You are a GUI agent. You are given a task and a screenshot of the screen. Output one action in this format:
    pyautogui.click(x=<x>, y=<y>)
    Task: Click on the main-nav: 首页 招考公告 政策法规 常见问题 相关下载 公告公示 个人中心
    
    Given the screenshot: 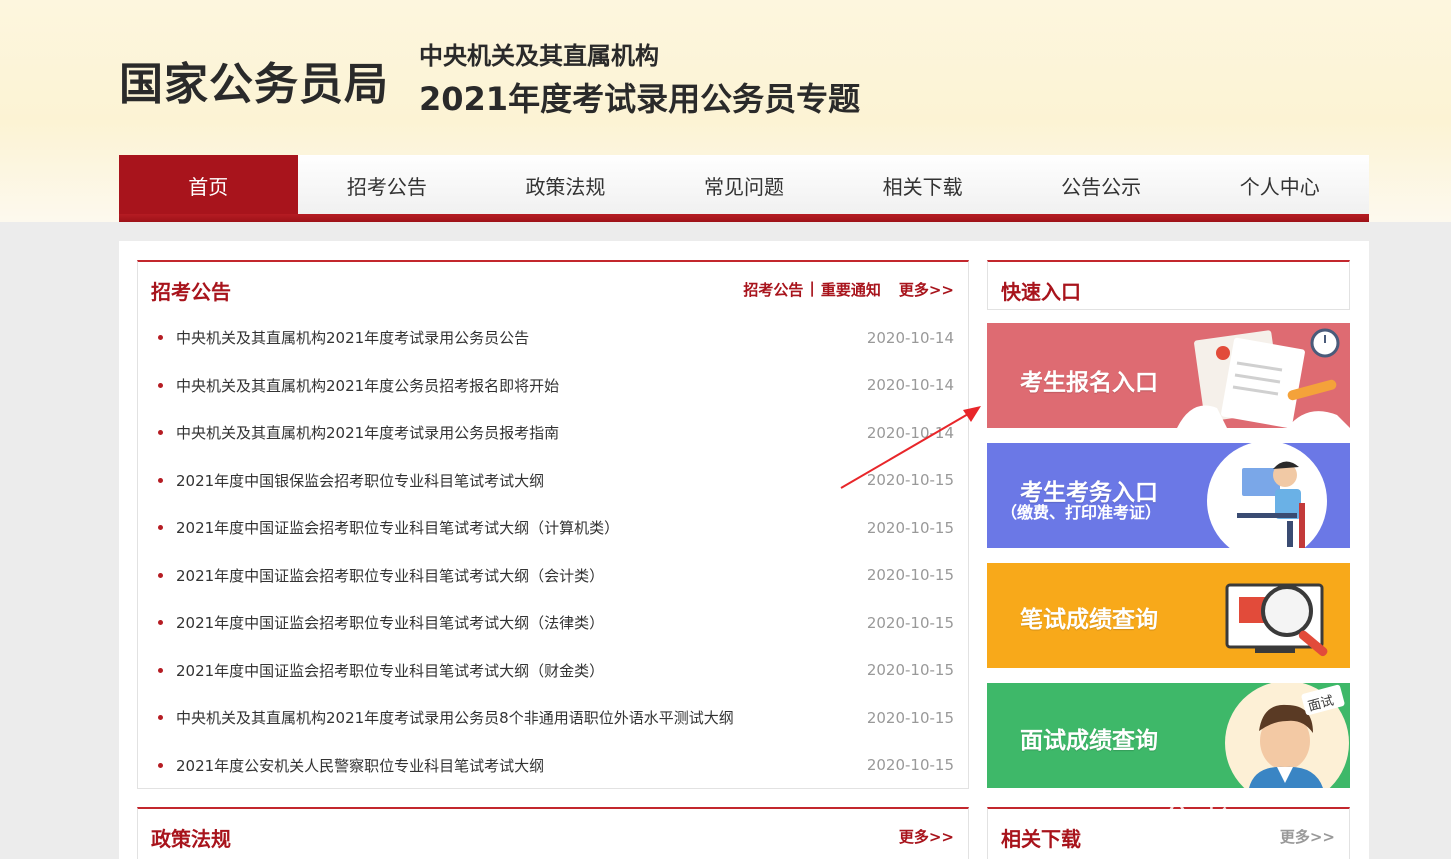 What is the action you would take?
    pyautogui.click(x=744, y=185)
    